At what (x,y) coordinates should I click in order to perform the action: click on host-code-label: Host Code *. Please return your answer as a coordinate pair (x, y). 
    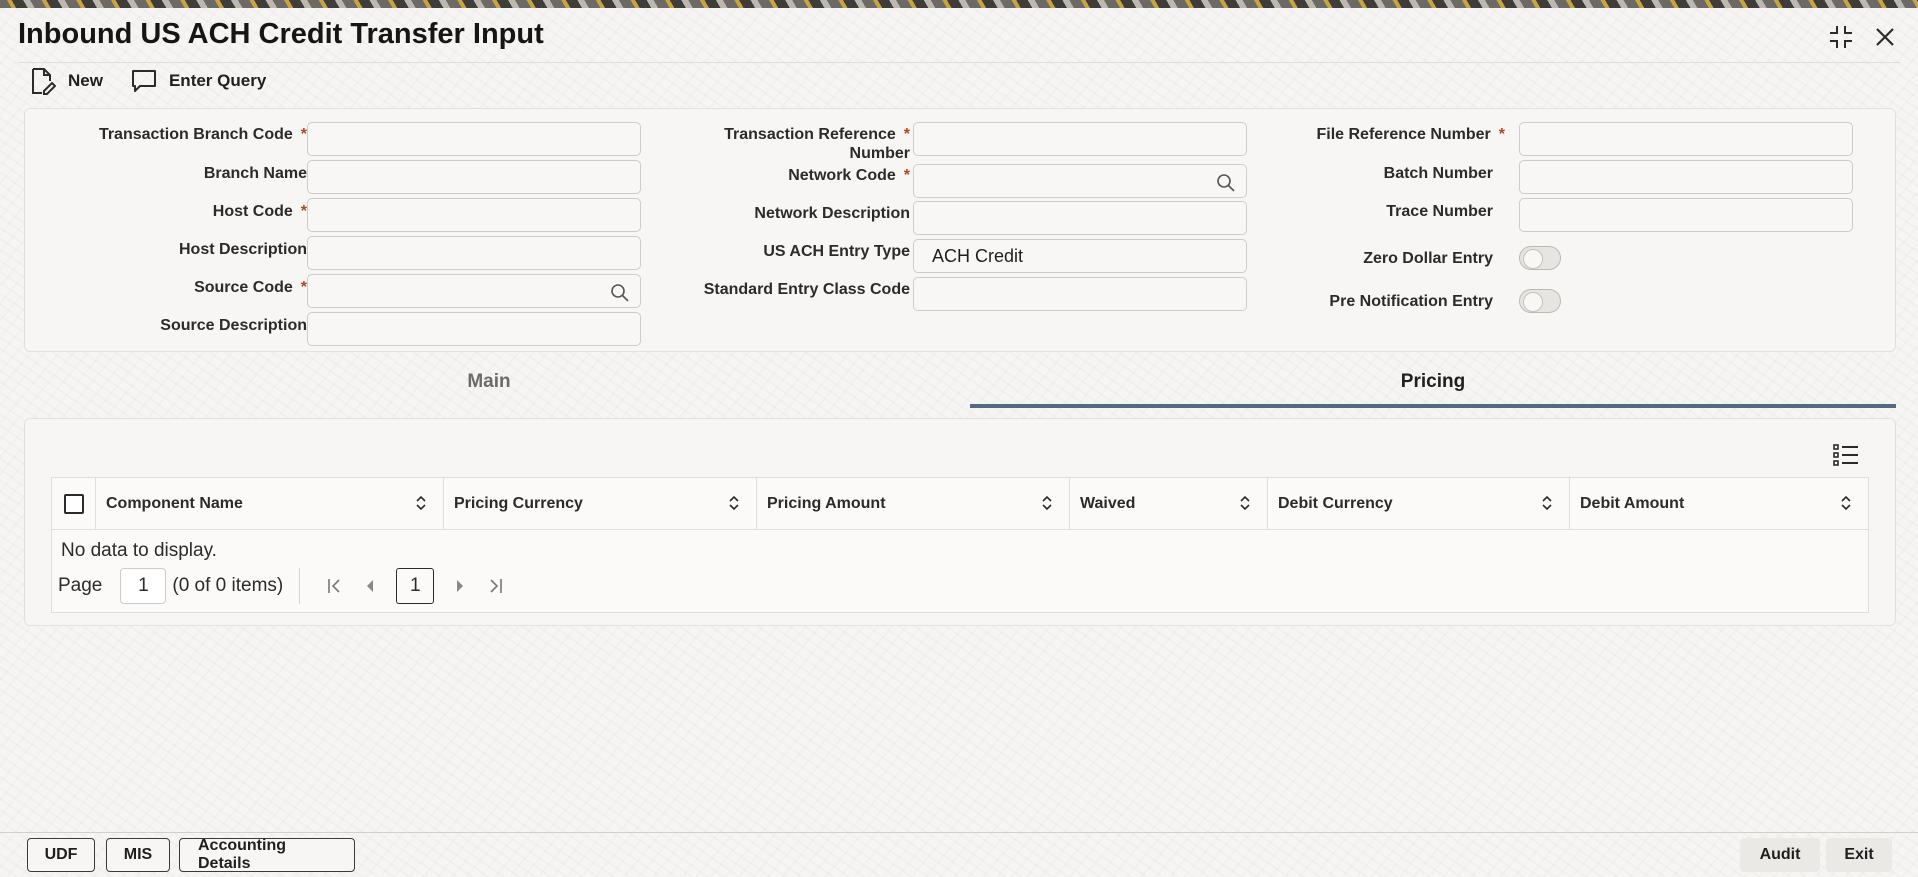
    Looking at the image, I should click on (259, 211).